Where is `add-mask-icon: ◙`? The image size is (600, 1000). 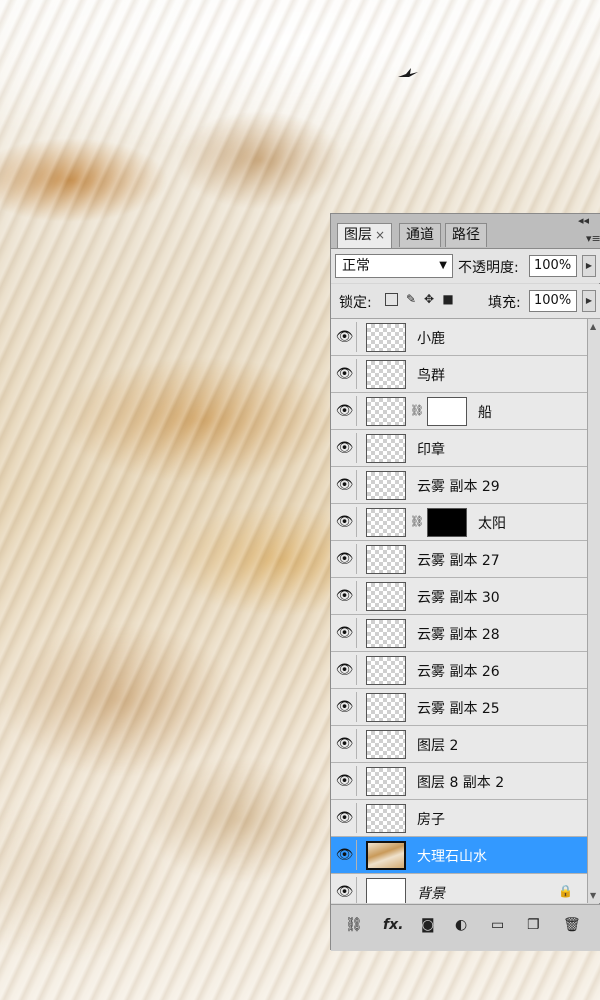 add-mask-icon: ◙ is located at coordinates (428, 925).